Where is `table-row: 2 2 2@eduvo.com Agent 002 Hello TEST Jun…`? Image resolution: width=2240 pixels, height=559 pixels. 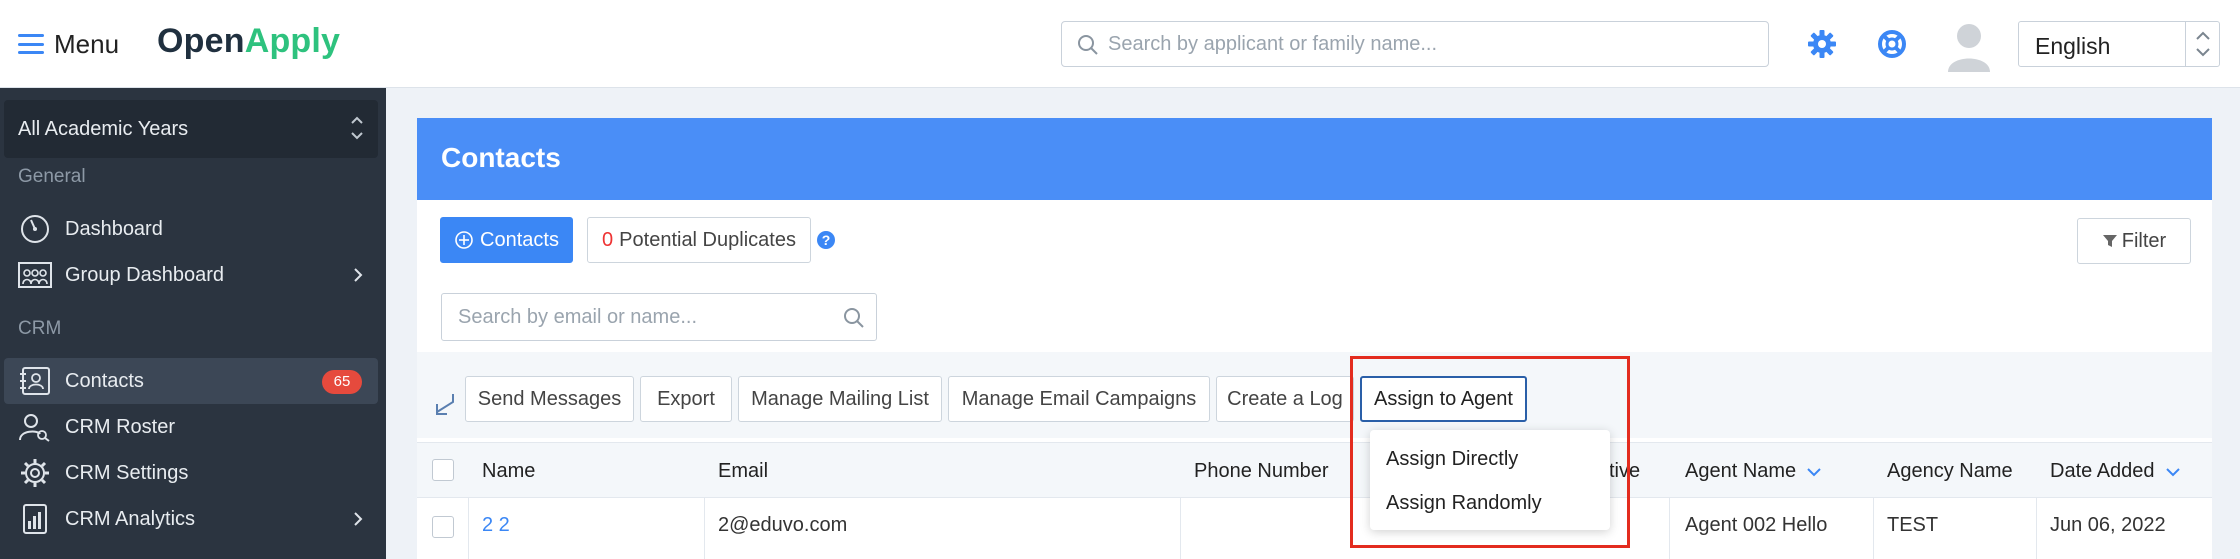 table-row: 2 2 2@eduvo.com Agent 002 Hello TEST Jun… is located at coordinates (1314, 528).